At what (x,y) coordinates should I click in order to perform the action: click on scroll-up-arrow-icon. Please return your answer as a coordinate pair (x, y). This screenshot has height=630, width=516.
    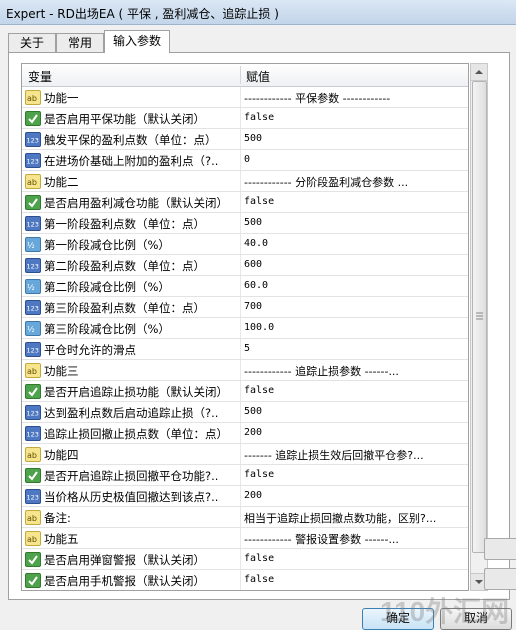
    Looking at the image, I should click on (479, 72).